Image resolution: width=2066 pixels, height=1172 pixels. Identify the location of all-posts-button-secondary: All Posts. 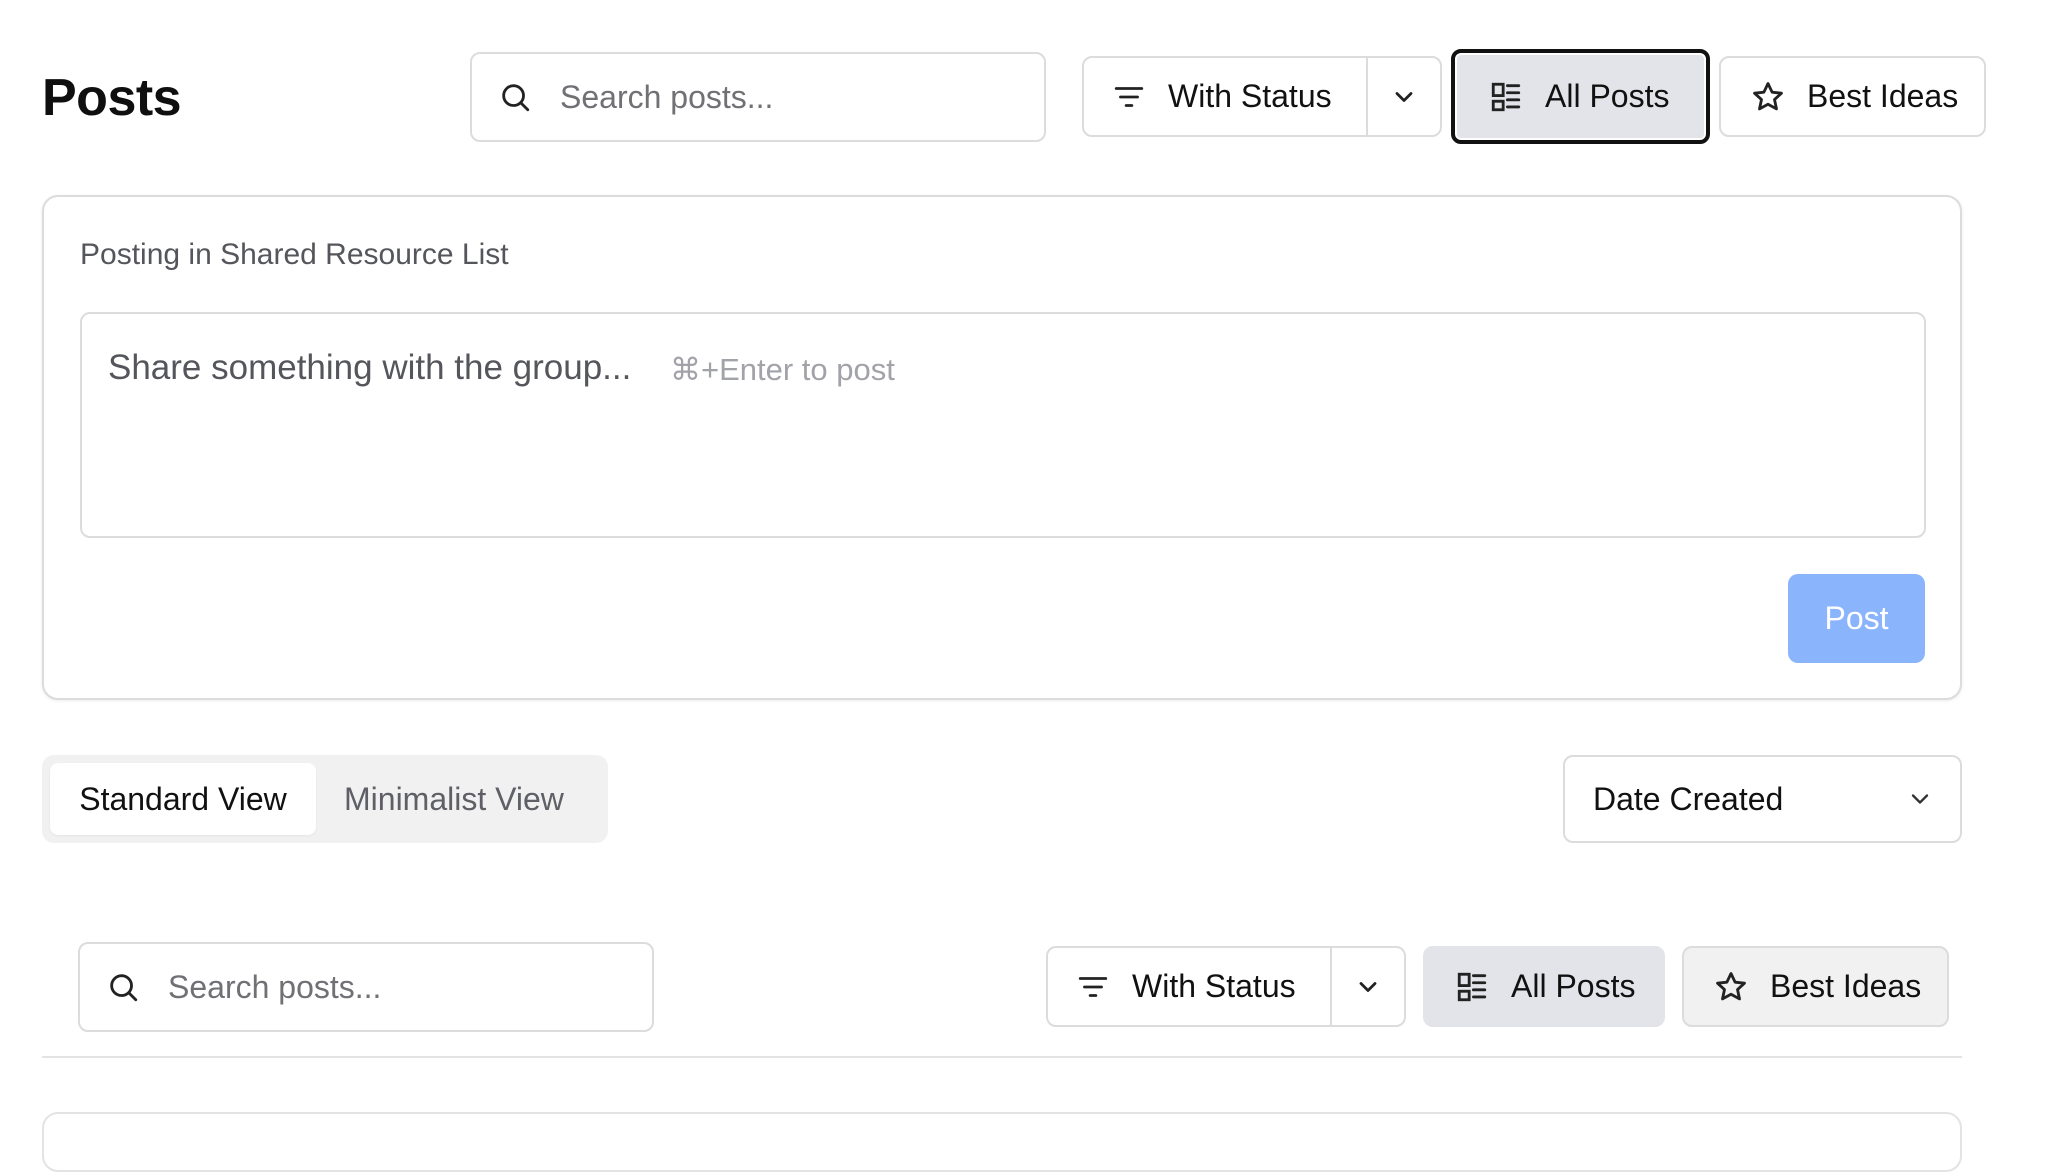
(1544, 986).